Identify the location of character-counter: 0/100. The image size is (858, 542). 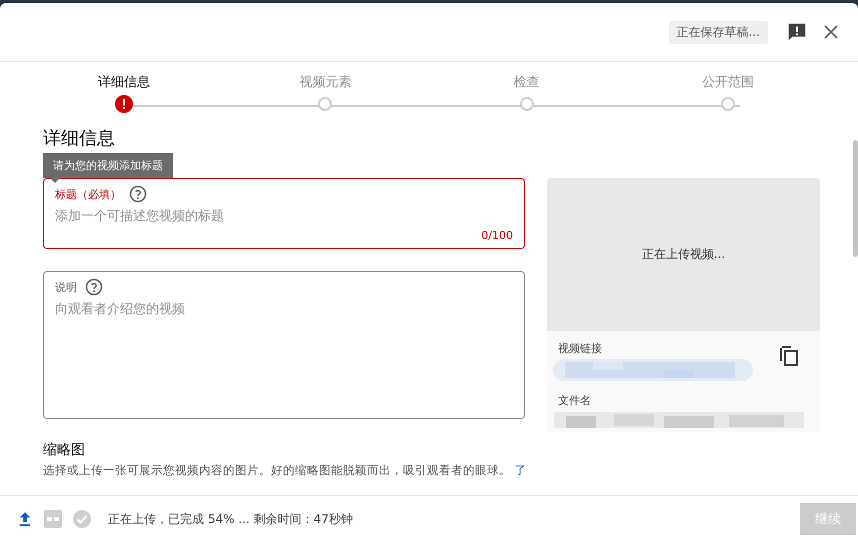
(497, 235).